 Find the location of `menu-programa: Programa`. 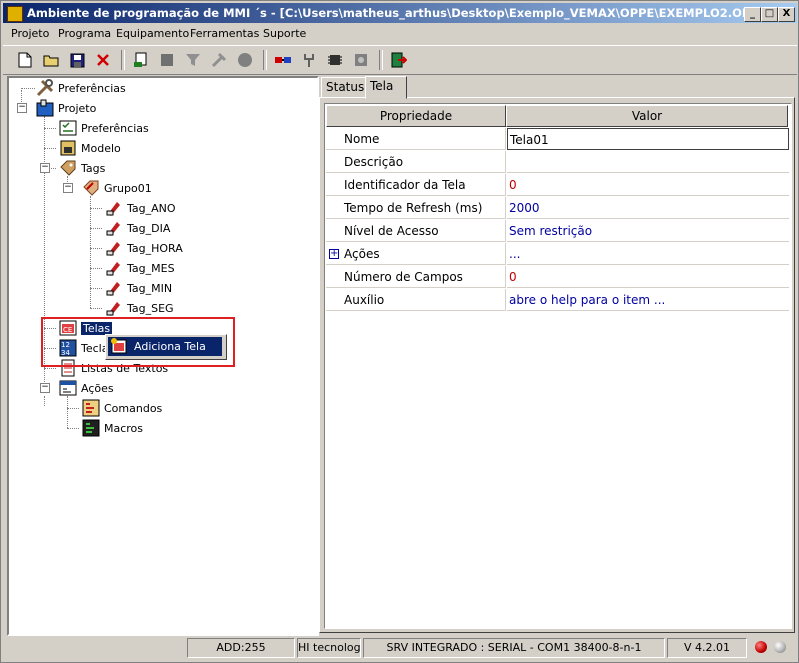

menu-programa: Programa is located at coordinates (84, 33).